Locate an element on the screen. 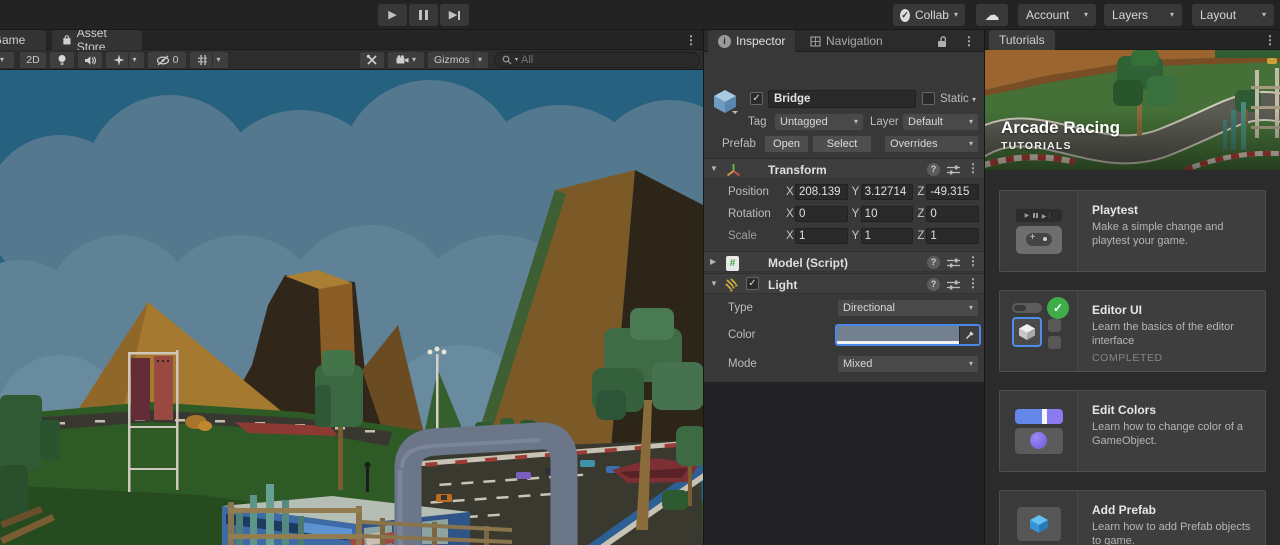 Image resolution: width=1280 pixels, height=545 pixels. effects-dropdown-button: ▾ is located at coordinates (125, 60).